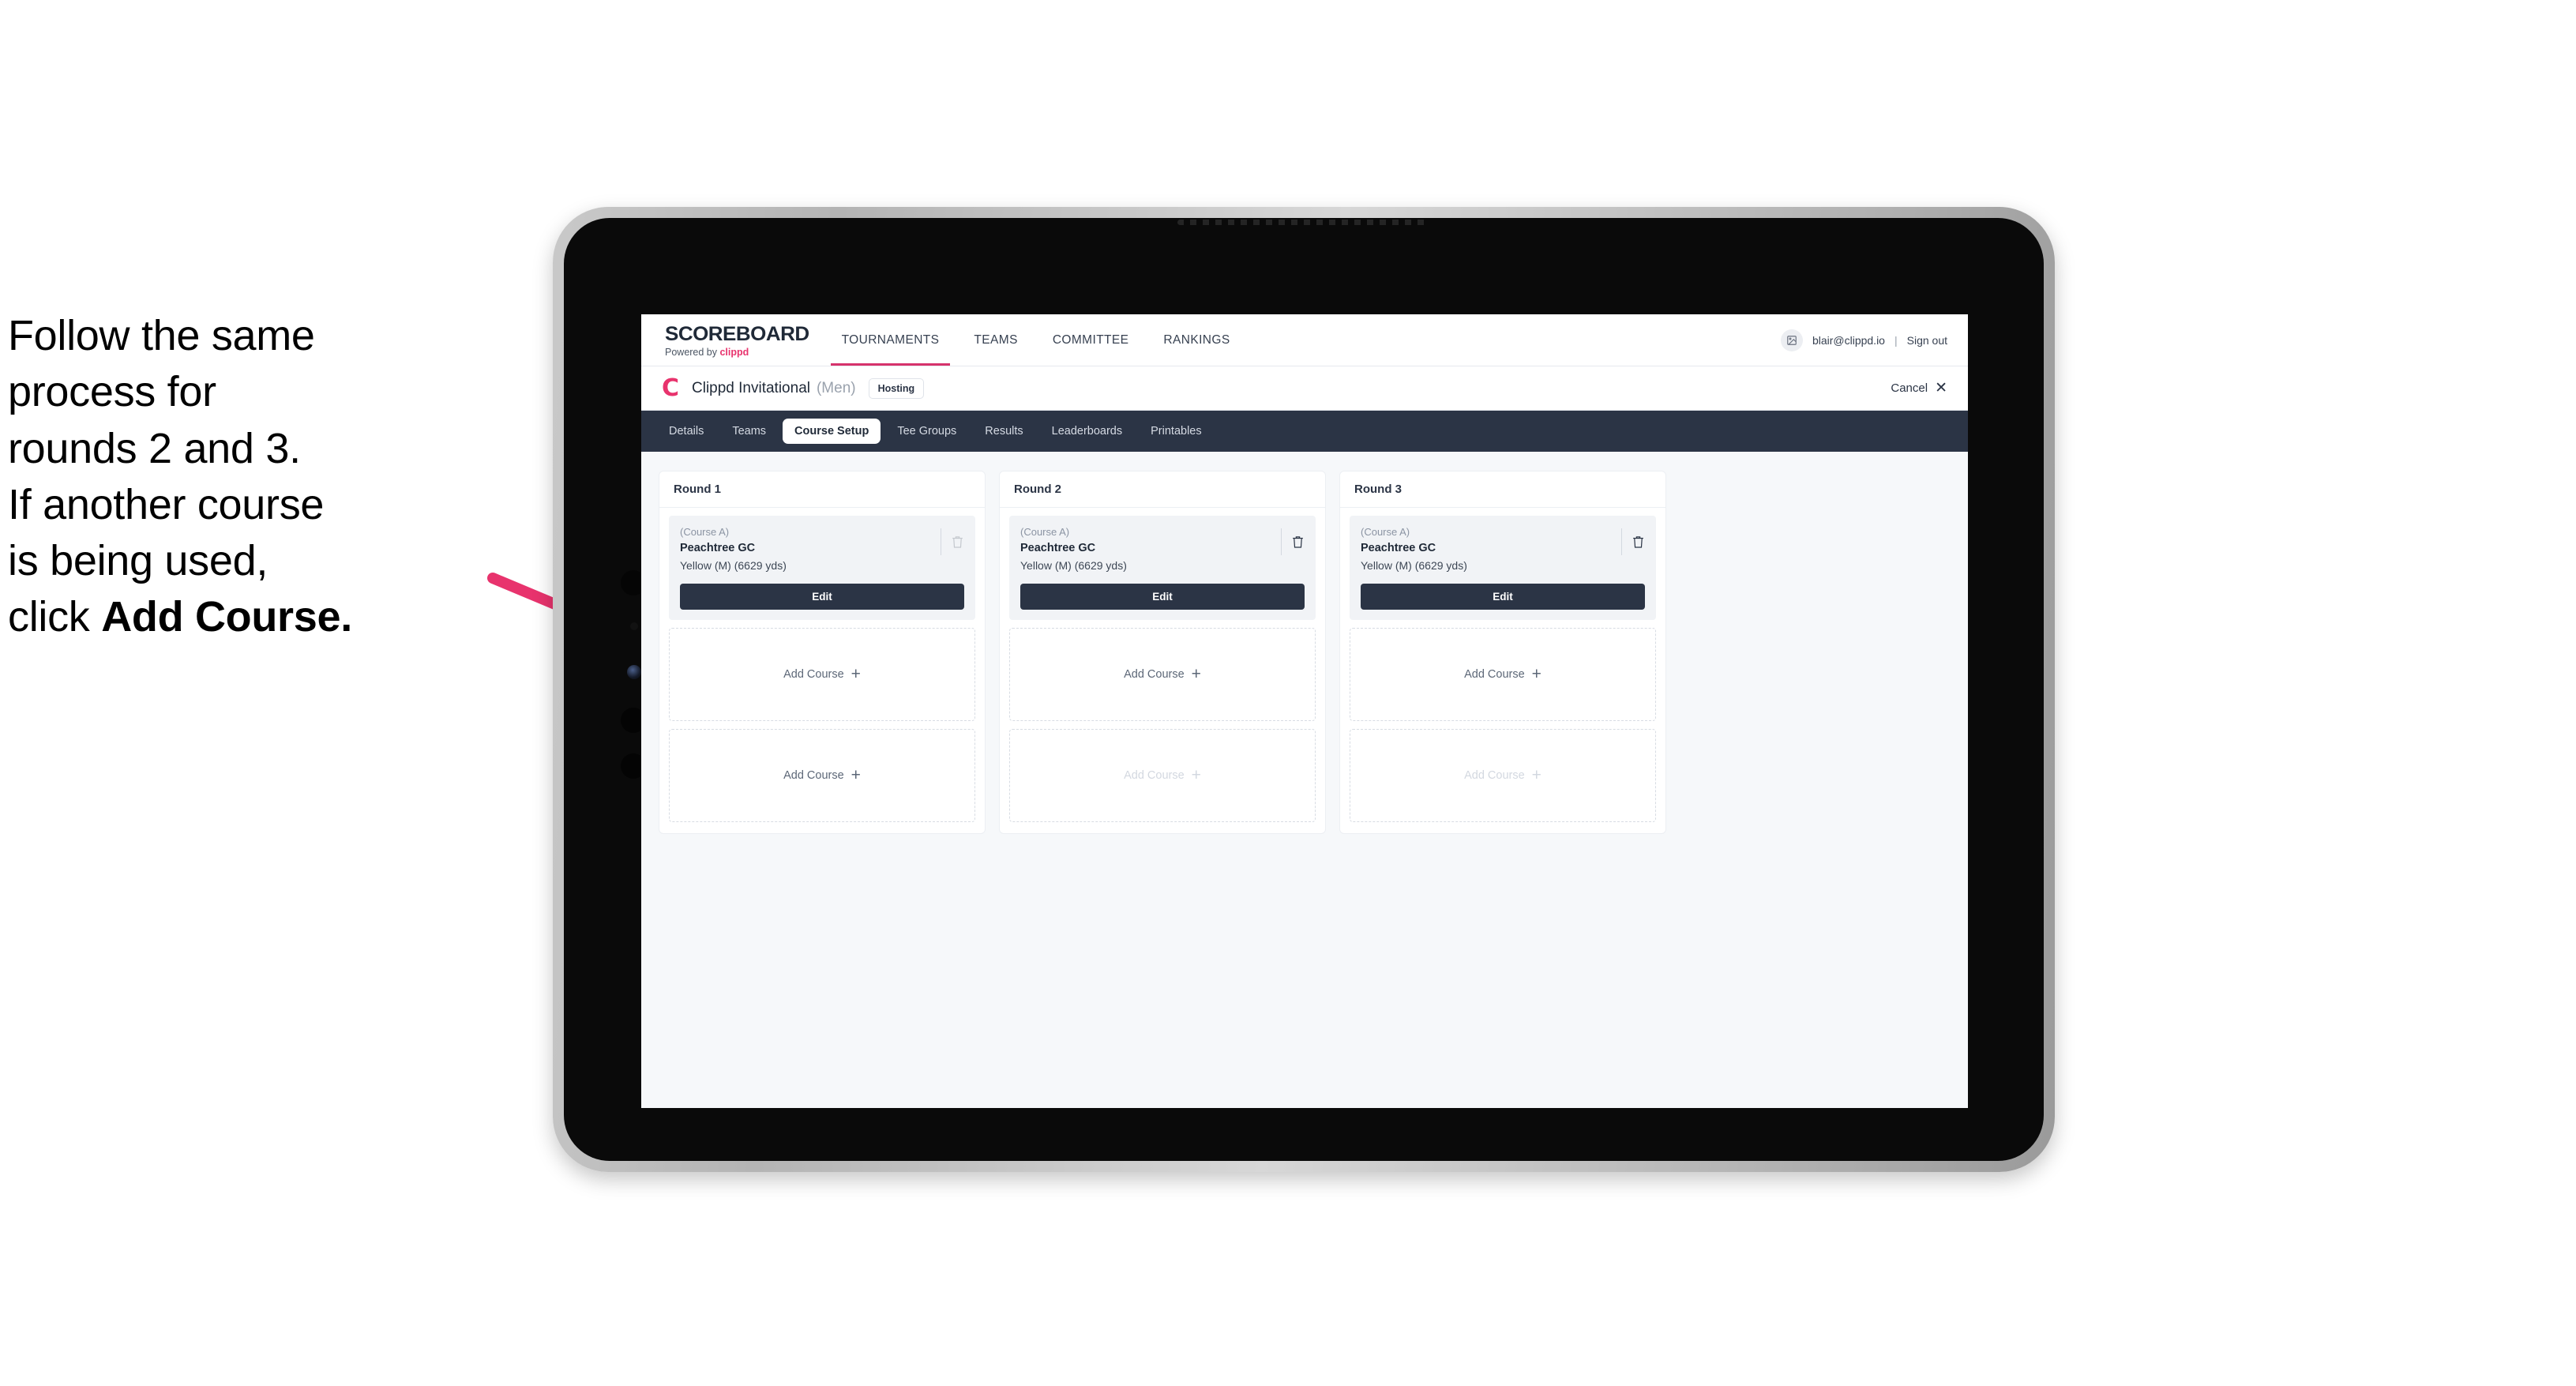 The width and height of the screenshot is (2576, 1386). I want to click on tab-printables: Printables, so click(1176, 431).